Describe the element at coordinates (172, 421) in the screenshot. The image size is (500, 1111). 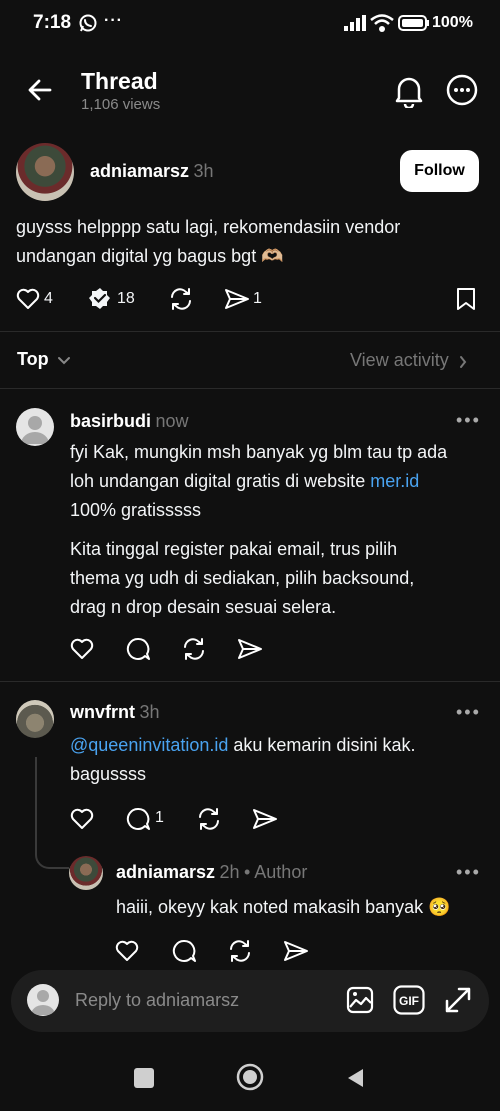
I see `comment-time: now` at that location.